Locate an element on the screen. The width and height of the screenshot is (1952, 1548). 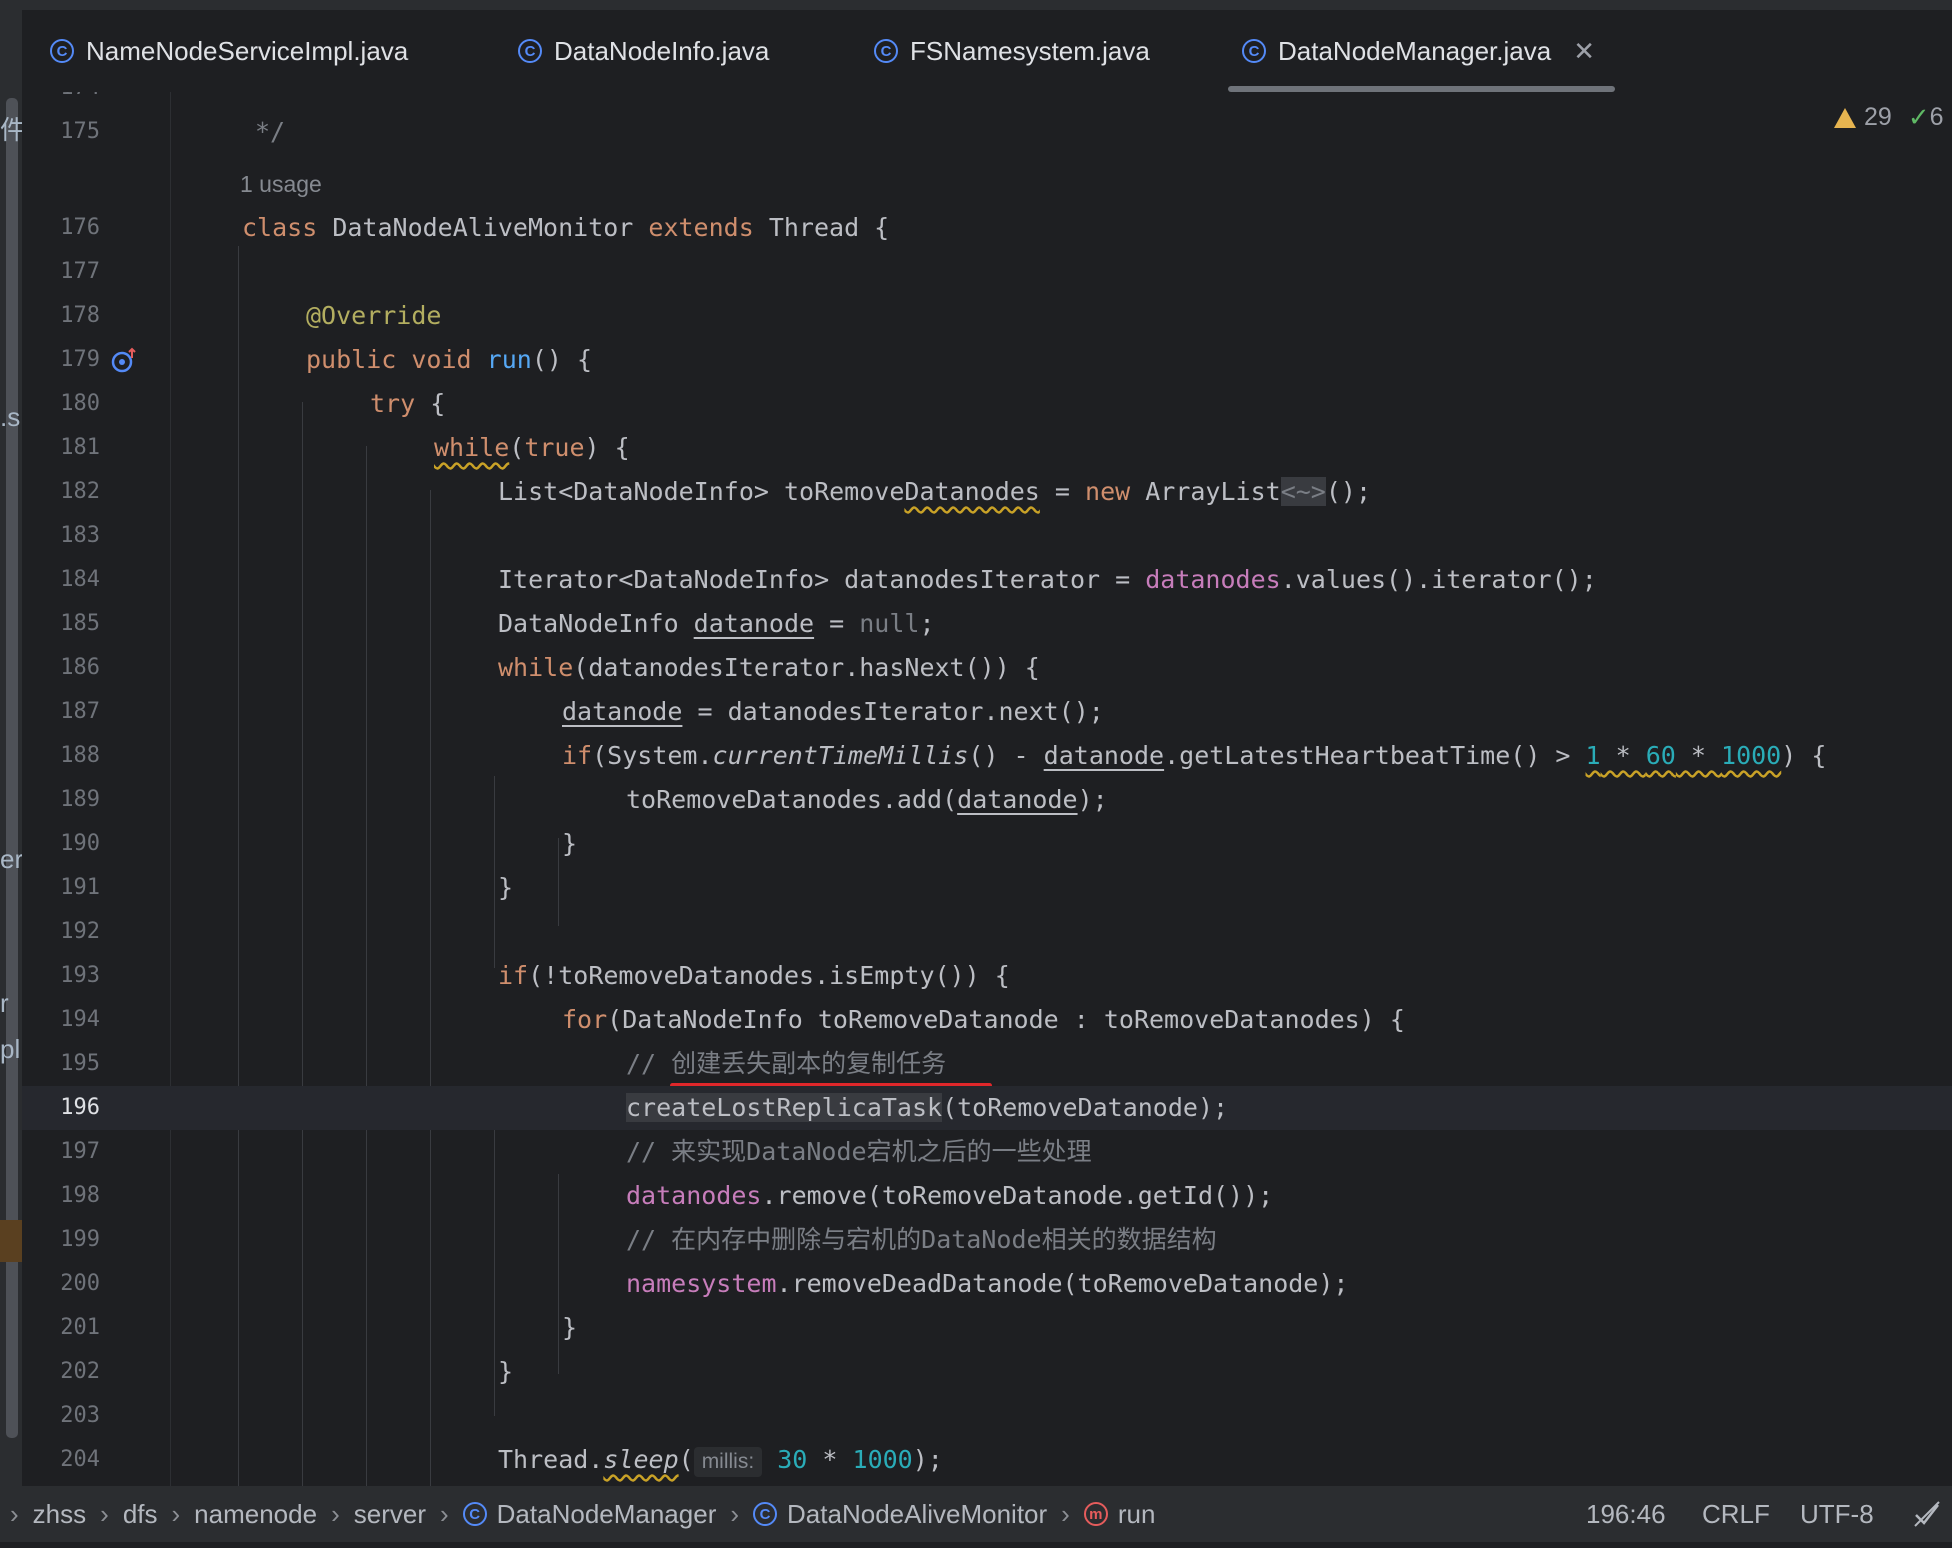
code-line: 185 DataNodeInfo datanode = null; is located at coordinates (987, 624).